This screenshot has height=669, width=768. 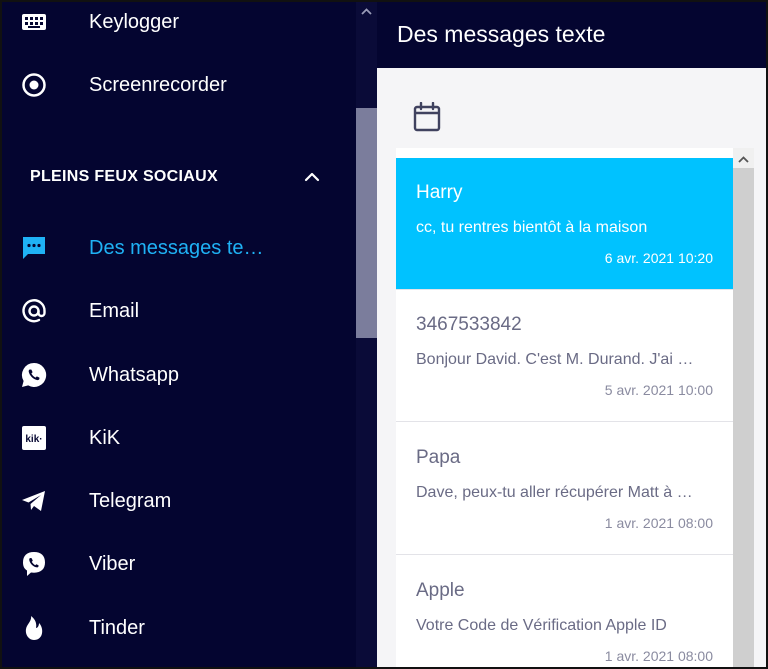 I want to click on telegram-icon, so click(x=34, y=501).